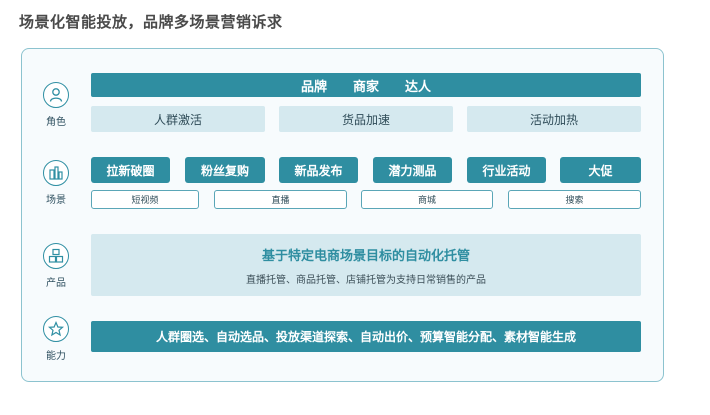 The image size is (710, 415). Describe the element at coordinates (56, 200) in the screenshot. I see `role-label: 场景` at that location.